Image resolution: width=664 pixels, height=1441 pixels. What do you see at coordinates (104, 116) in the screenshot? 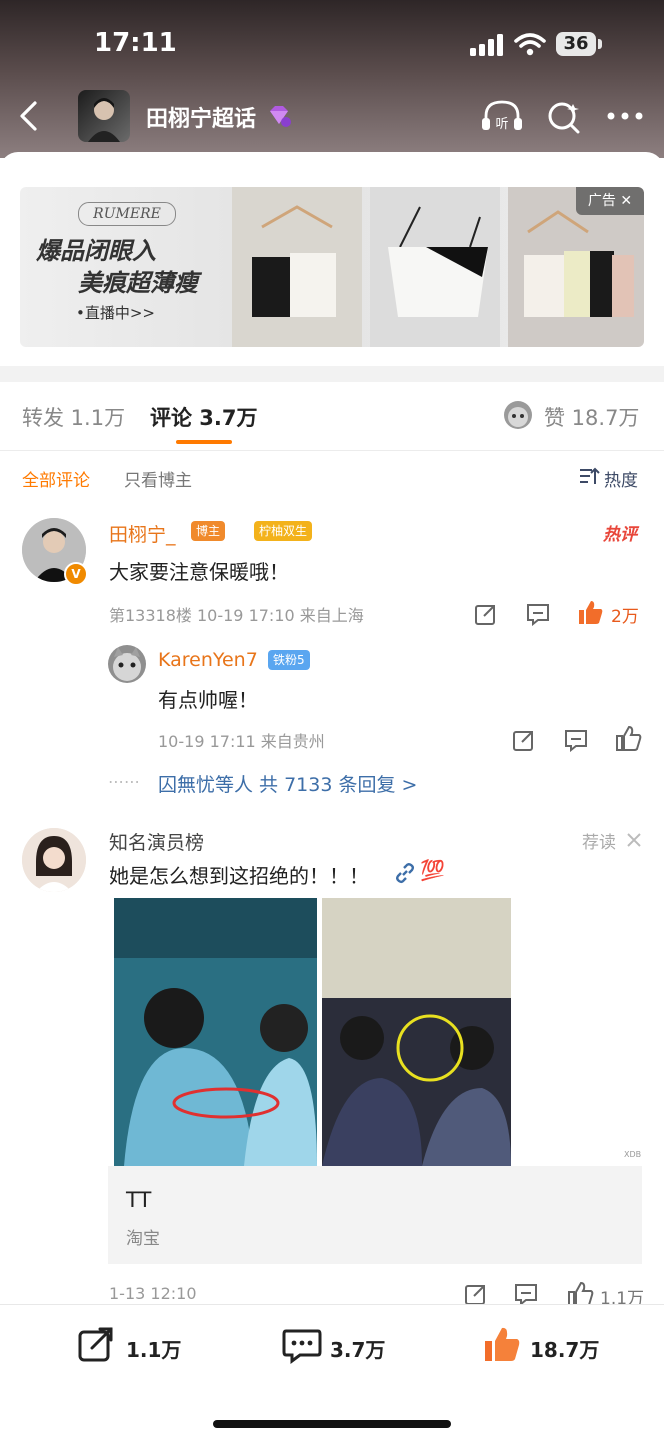
I see `topic-avatar` at bounding box center [104, 116].